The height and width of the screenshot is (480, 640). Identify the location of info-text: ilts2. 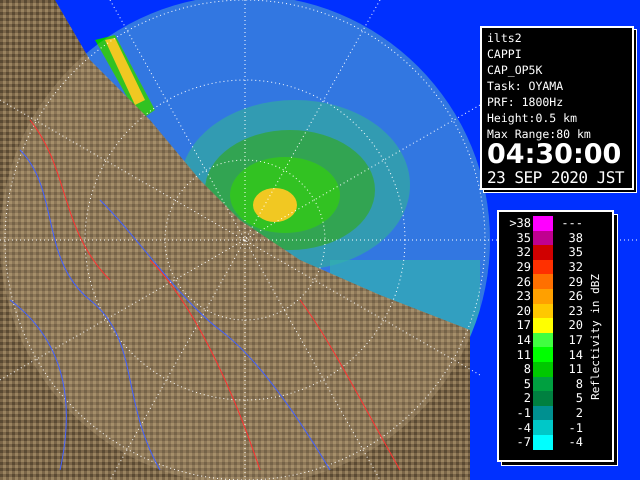
(505, 38).